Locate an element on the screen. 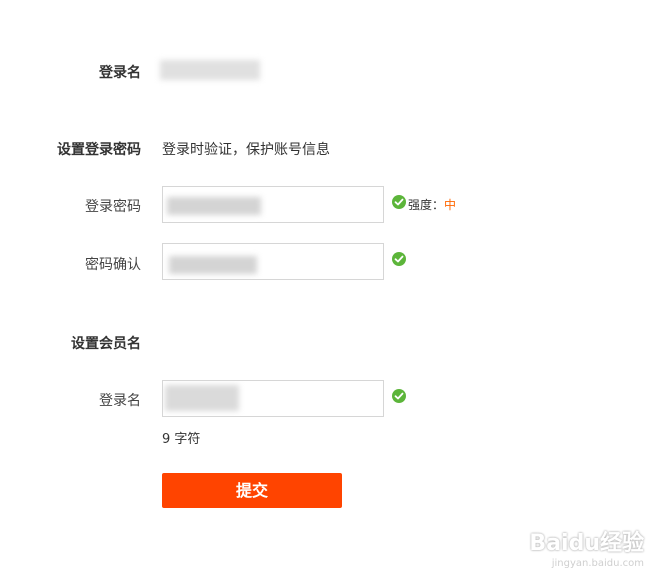  submit-button: 提交 is located at coordinates (252, 490).